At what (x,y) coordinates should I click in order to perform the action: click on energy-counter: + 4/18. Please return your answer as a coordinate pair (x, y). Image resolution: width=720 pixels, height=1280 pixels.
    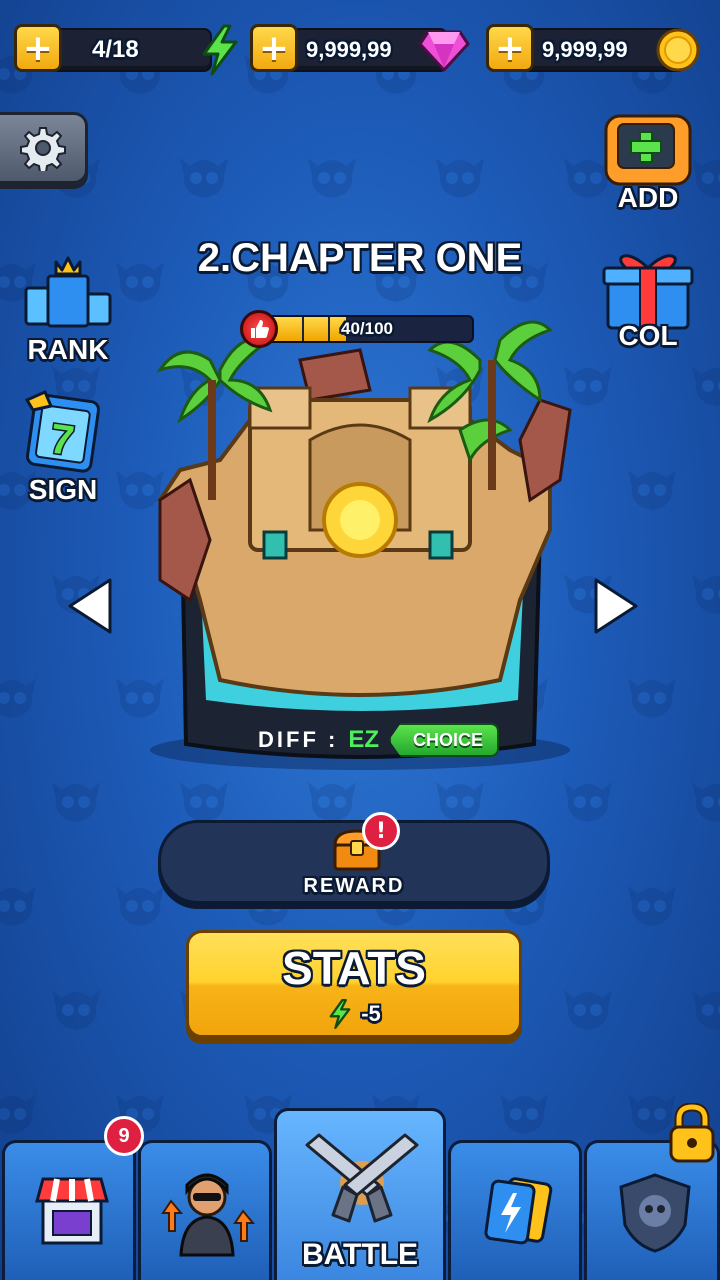
    Looking at the image, I should click on (126, 50).